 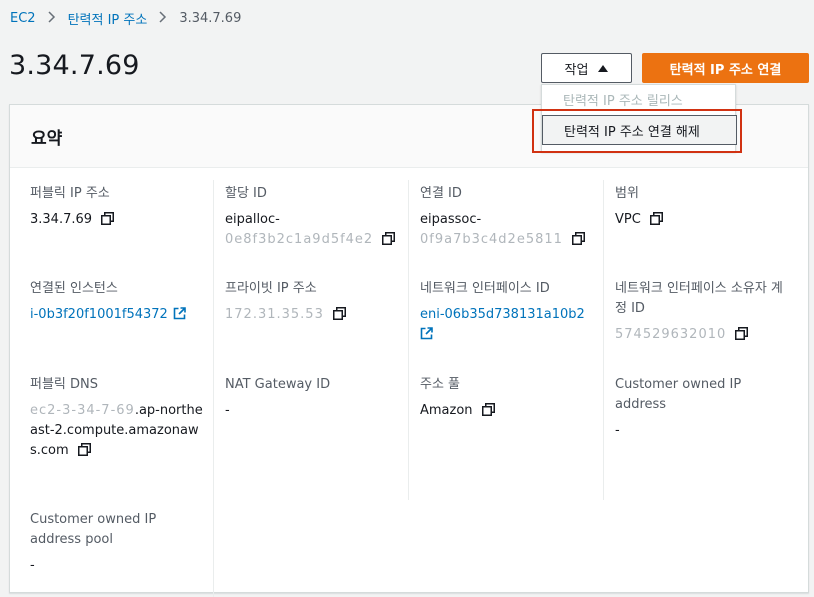 I want to click on association-id-value: eipassoc-, so click(x=451, y=219).